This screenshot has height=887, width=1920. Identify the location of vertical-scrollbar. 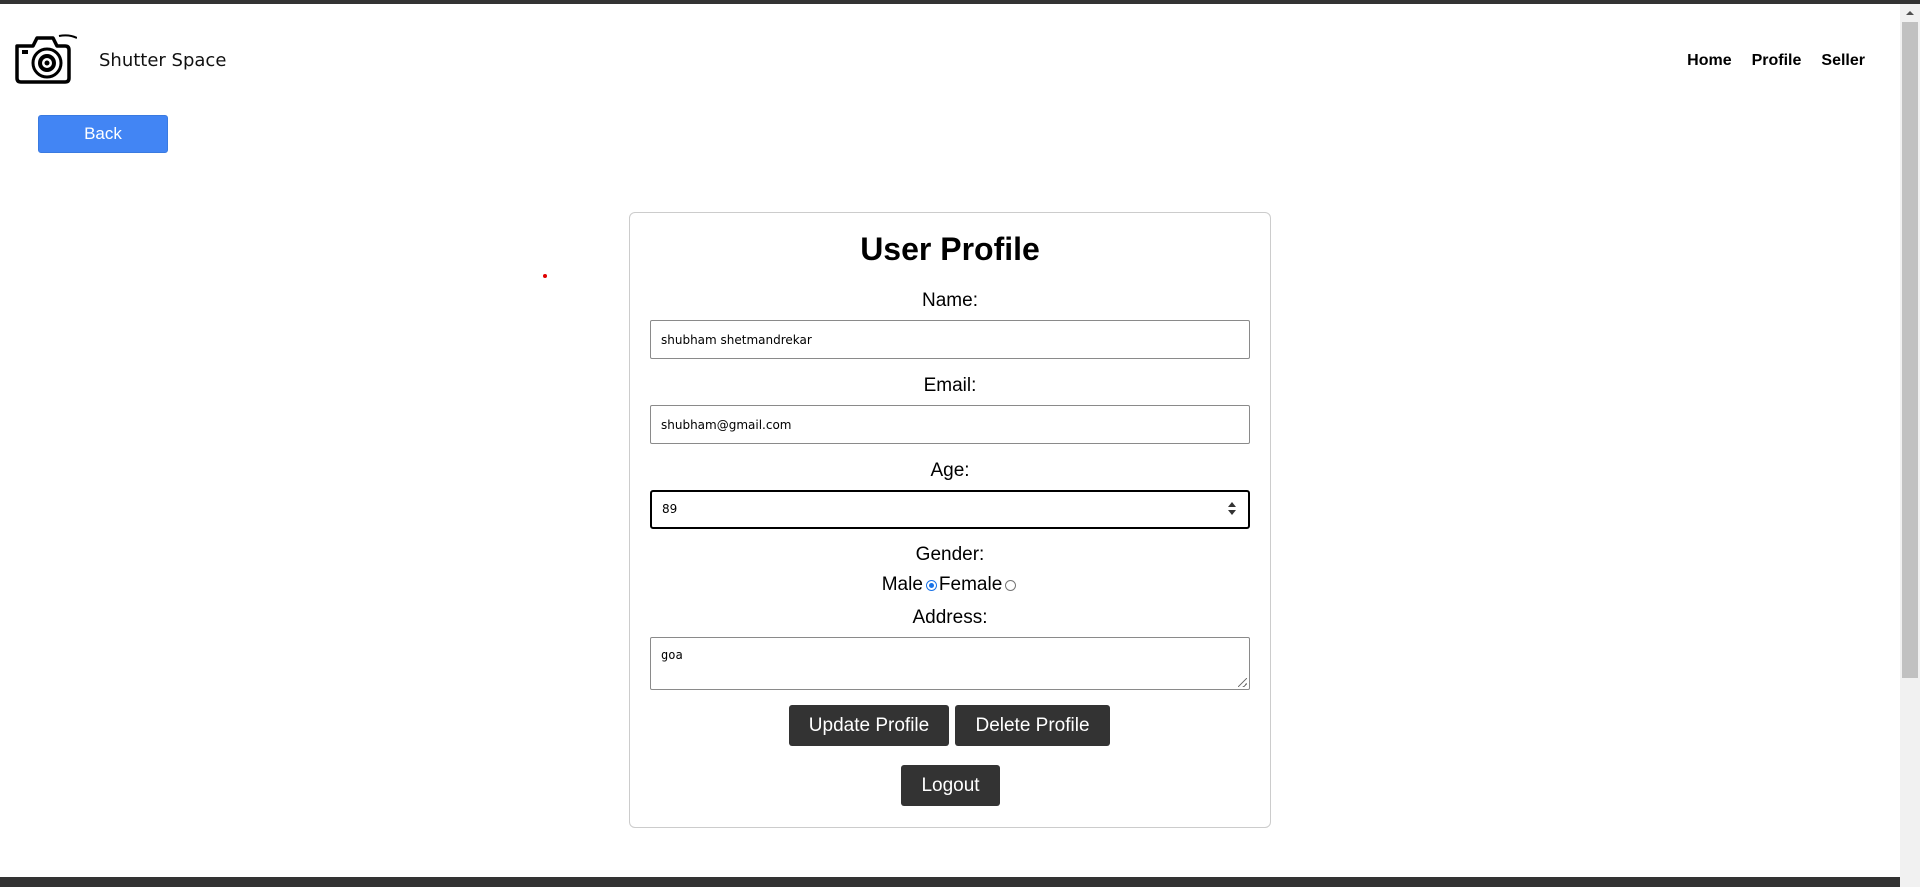
(1910, 445).